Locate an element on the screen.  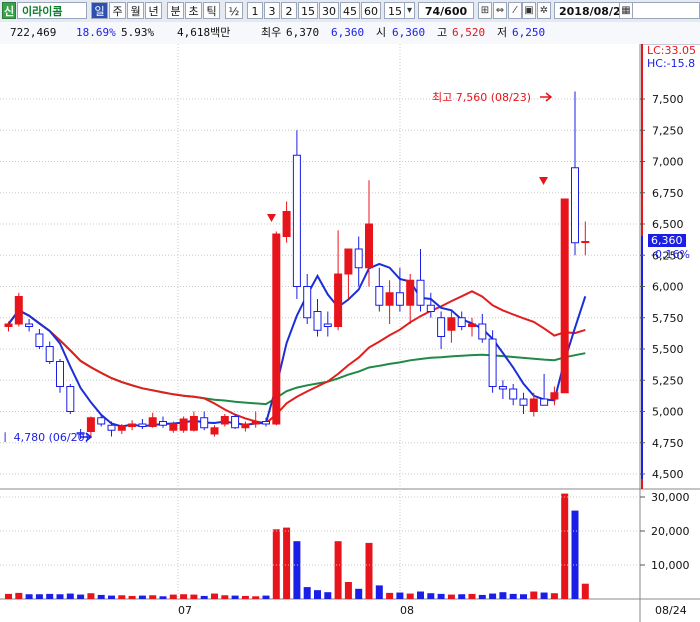
price-tick-label: 5,500 is located at coordinates (668, 349).